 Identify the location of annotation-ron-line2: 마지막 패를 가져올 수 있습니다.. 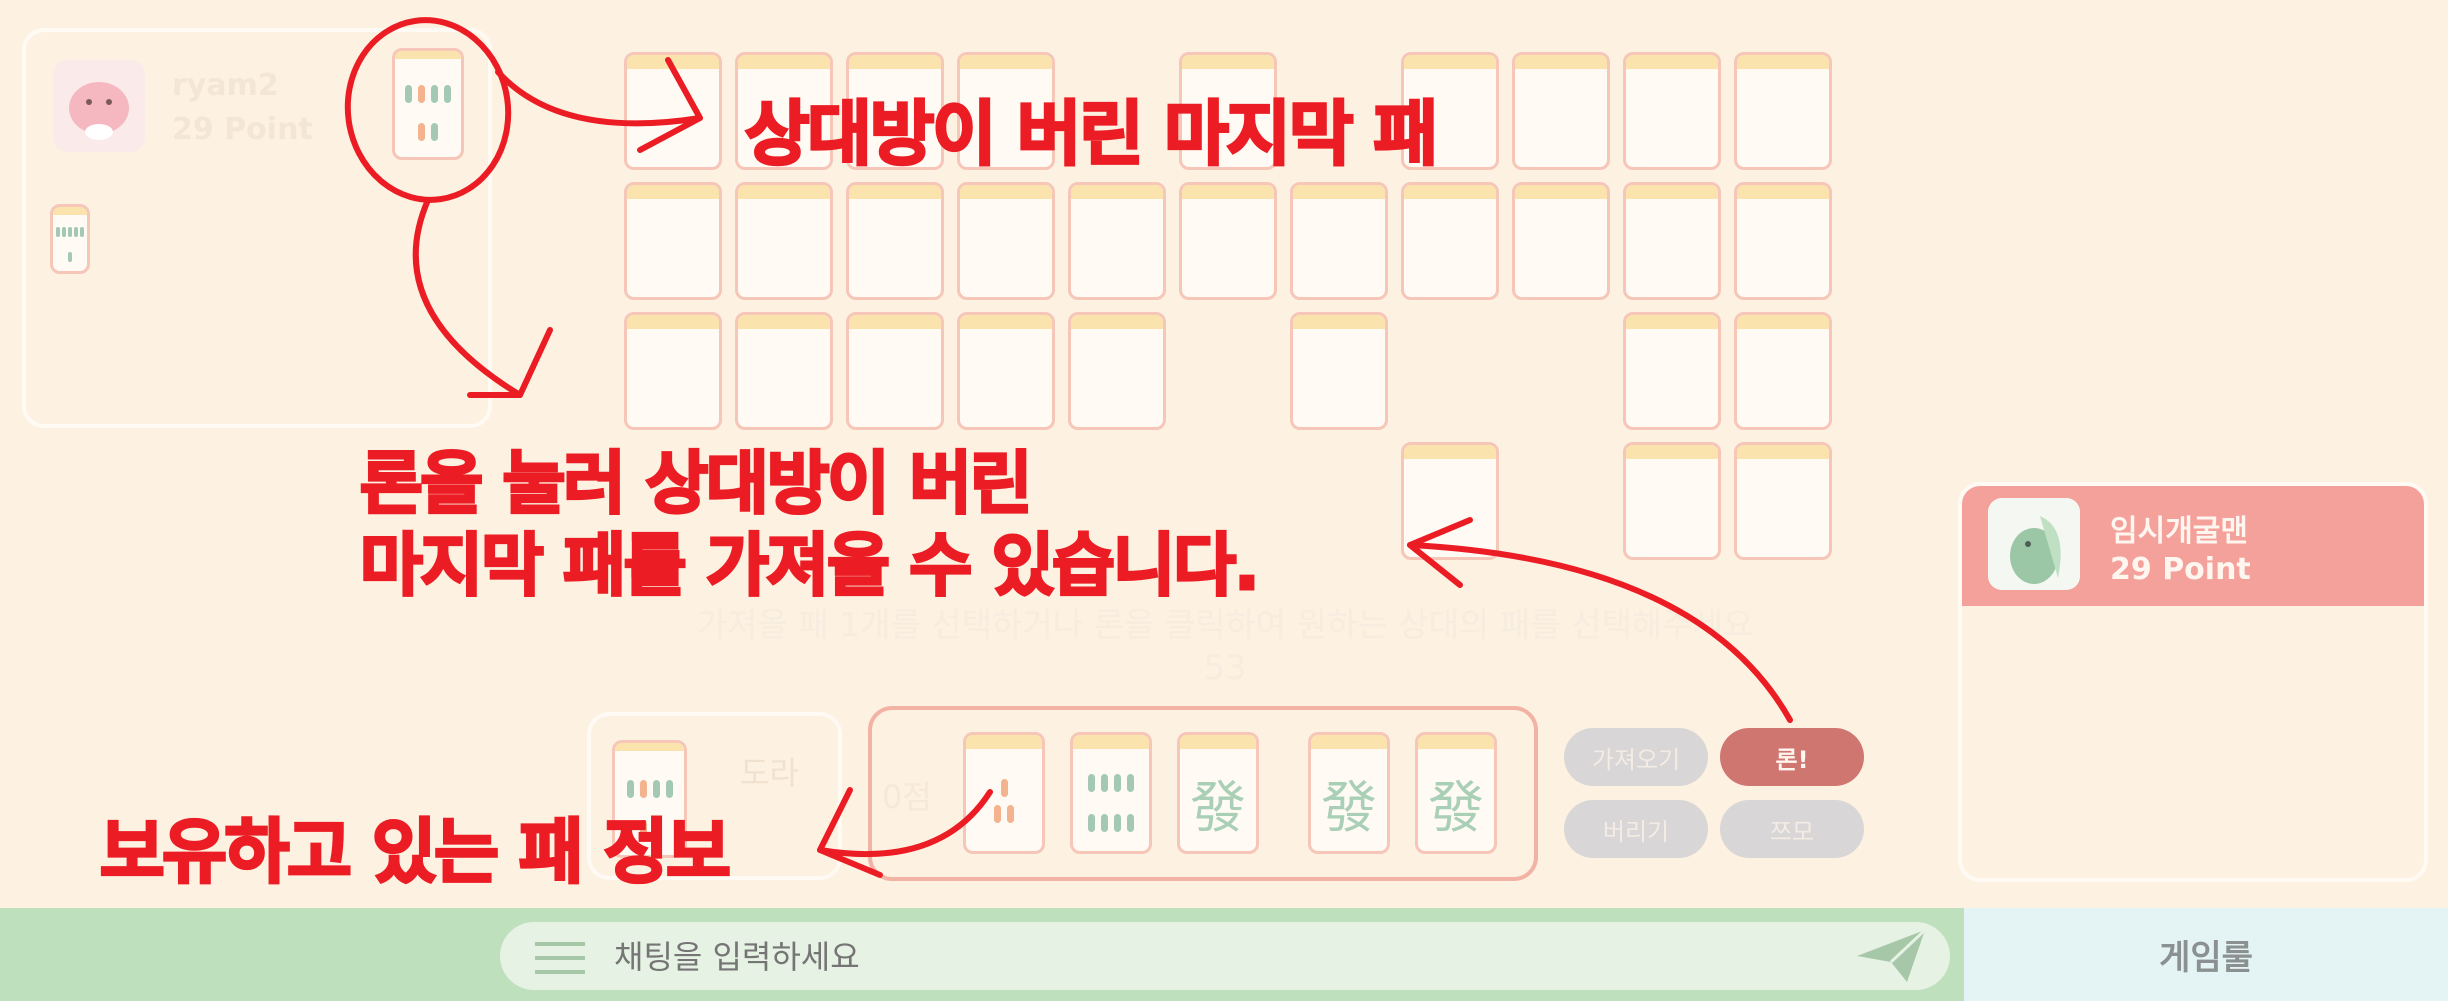
(810, 567).